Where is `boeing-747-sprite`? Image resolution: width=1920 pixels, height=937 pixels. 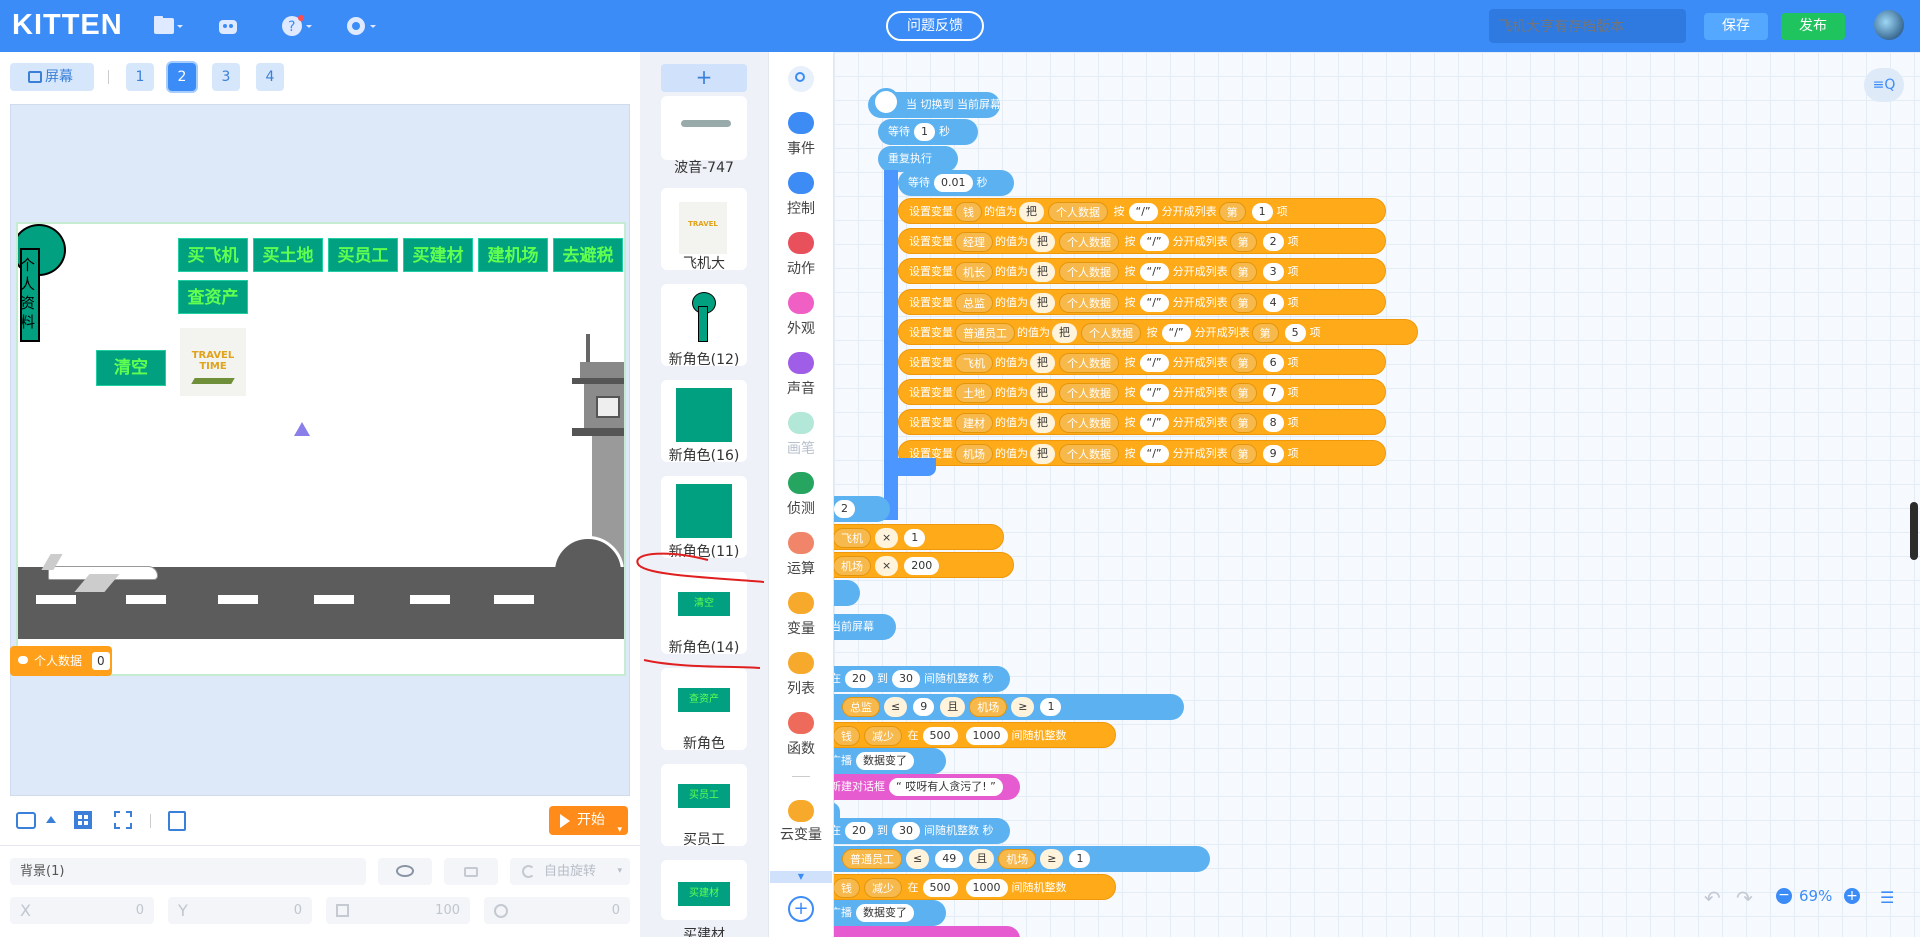 boeing-747-sprite is located at coordinates (98, 574).